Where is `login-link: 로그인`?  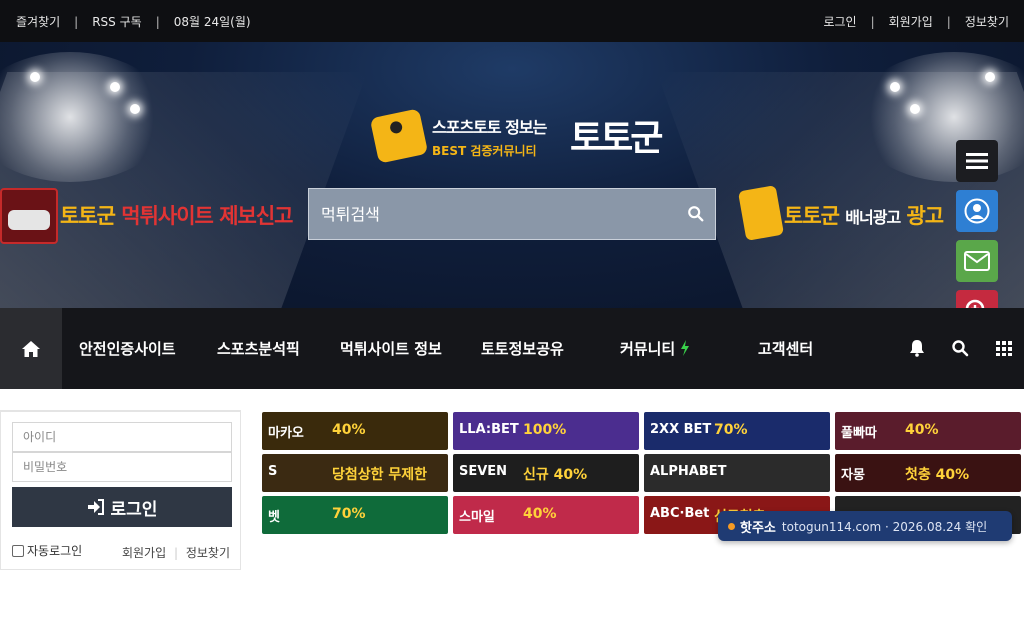
login-link: 로그인 is located at coordinates (839, 21).